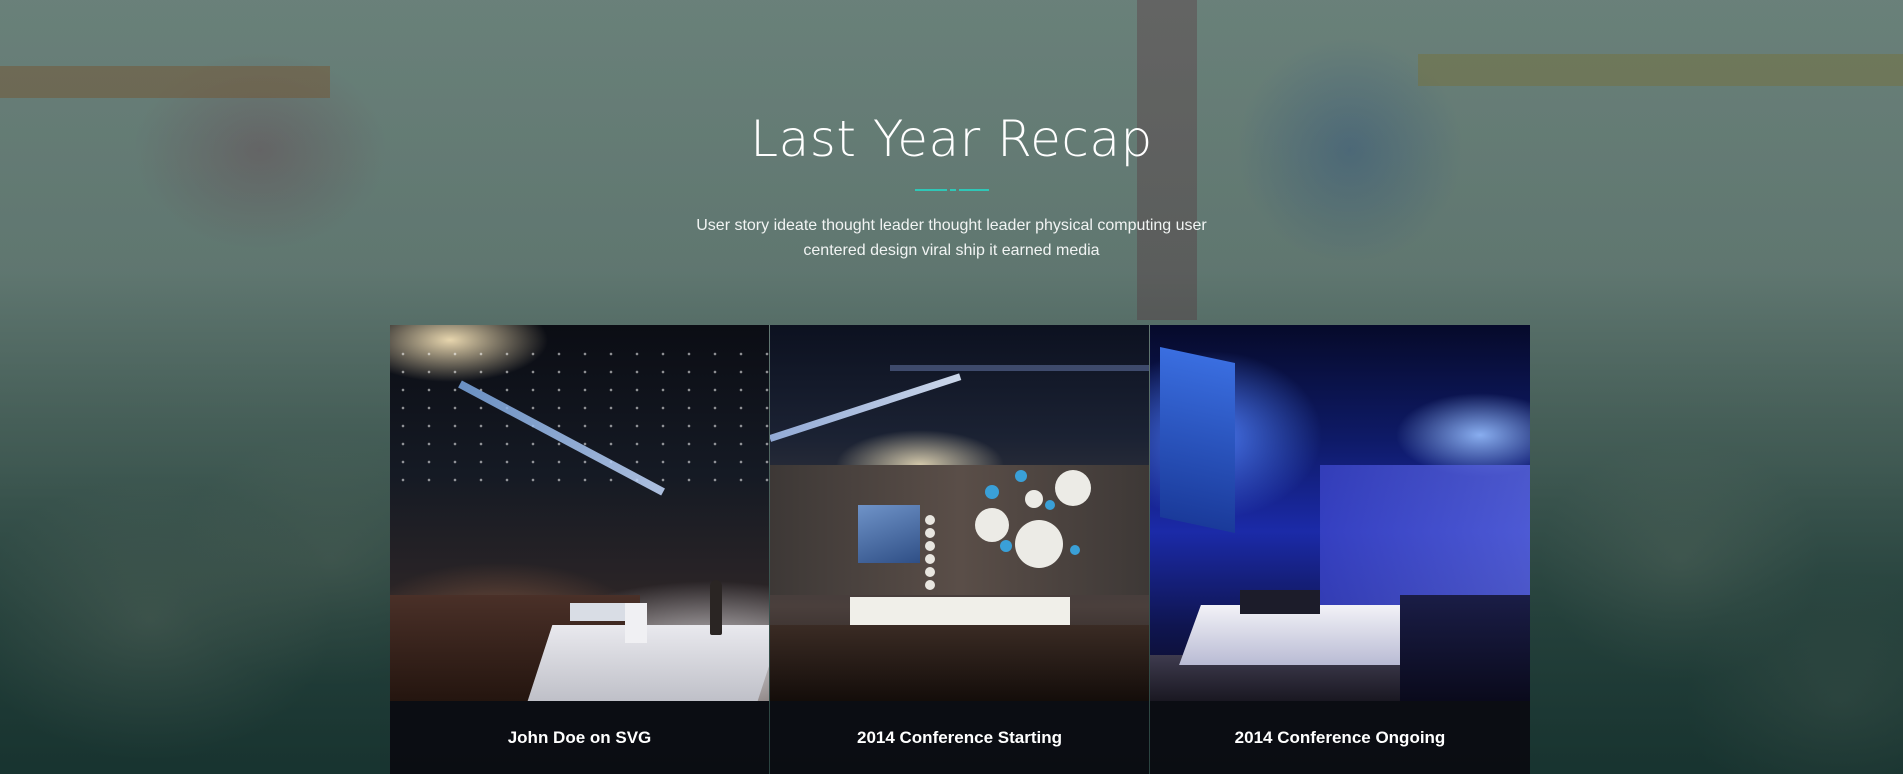 This screenshot has height=774, width=1903. What do you see at coordinates (1340, 737) in the screenshot?
I see `gallery-caption: 2014 Conference Ongoing` at bounding box center [1340, 737].